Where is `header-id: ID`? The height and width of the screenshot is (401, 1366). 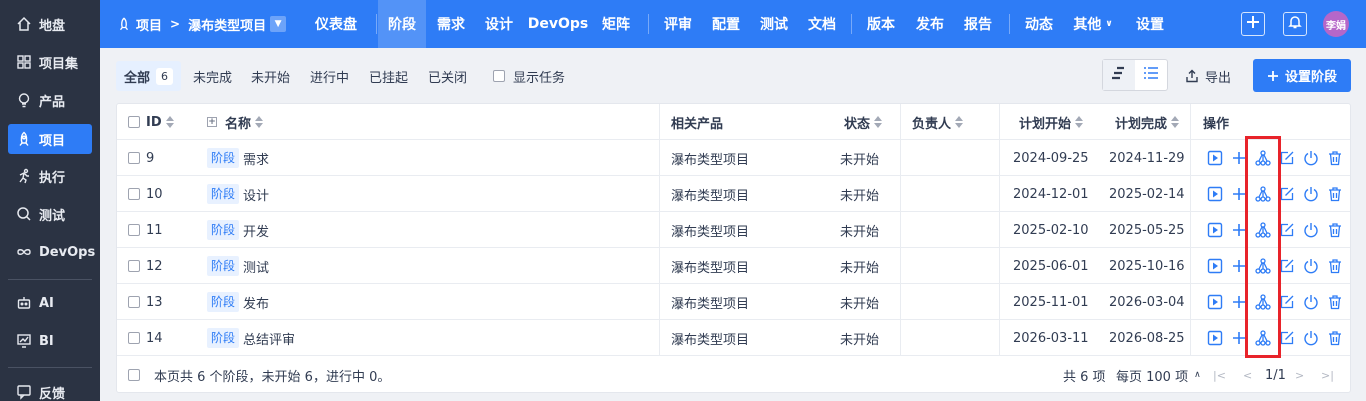 header-id: ID is located at coordinates (151, 122).